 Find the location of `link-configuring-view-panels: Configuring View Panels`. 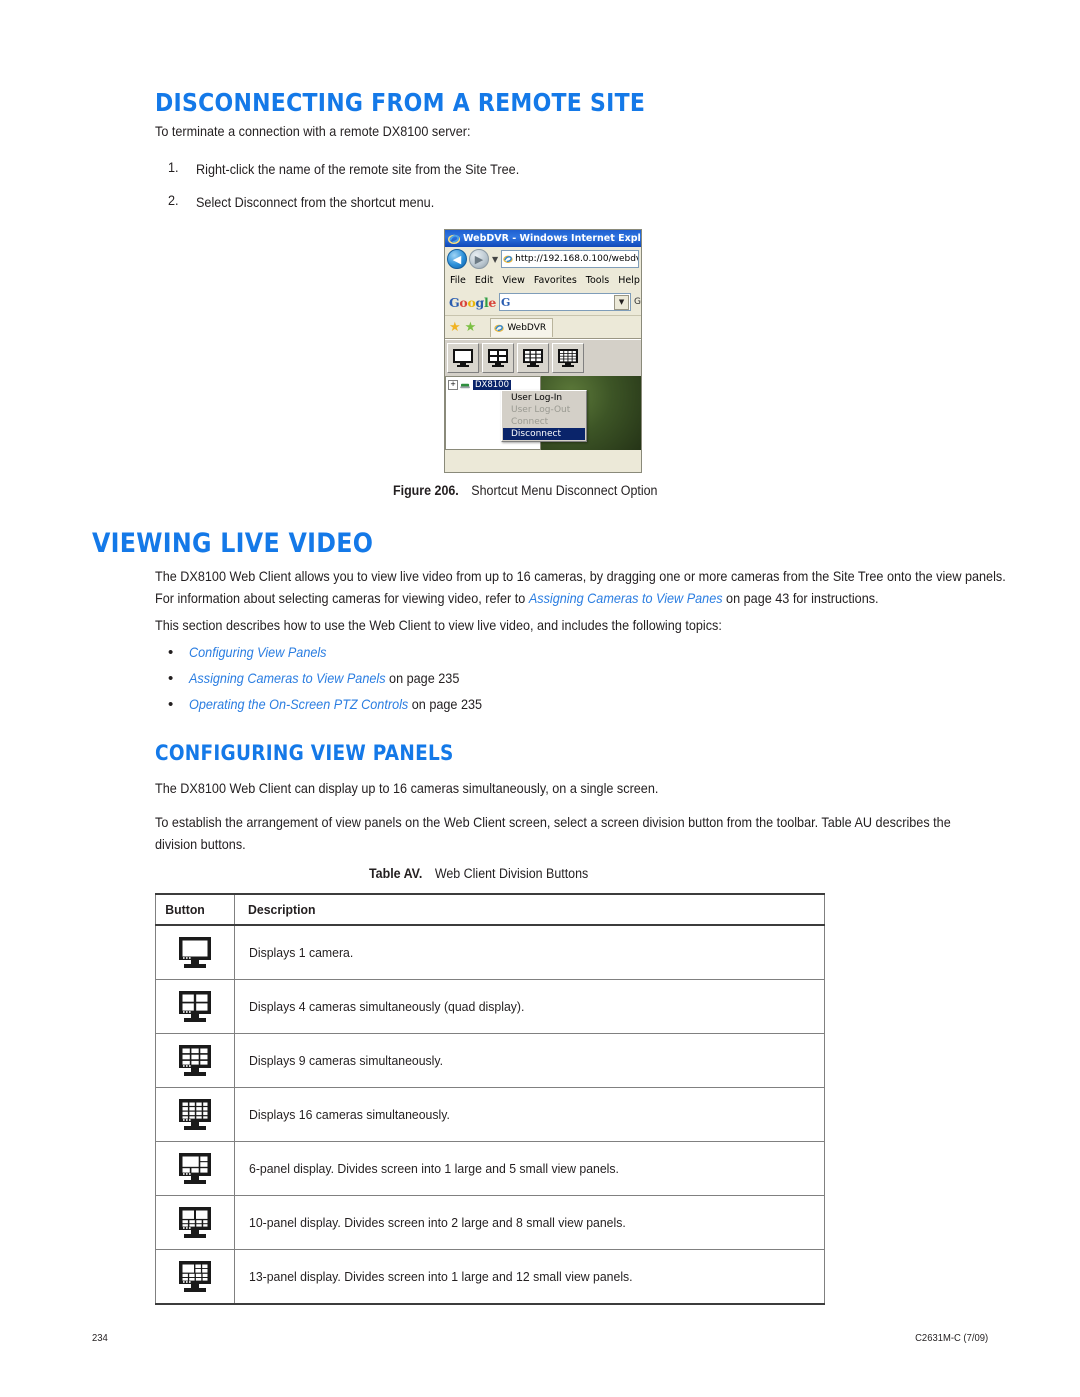

link-configuring-view-panels: Configuring View Panels is located at coordinates (258, 652).